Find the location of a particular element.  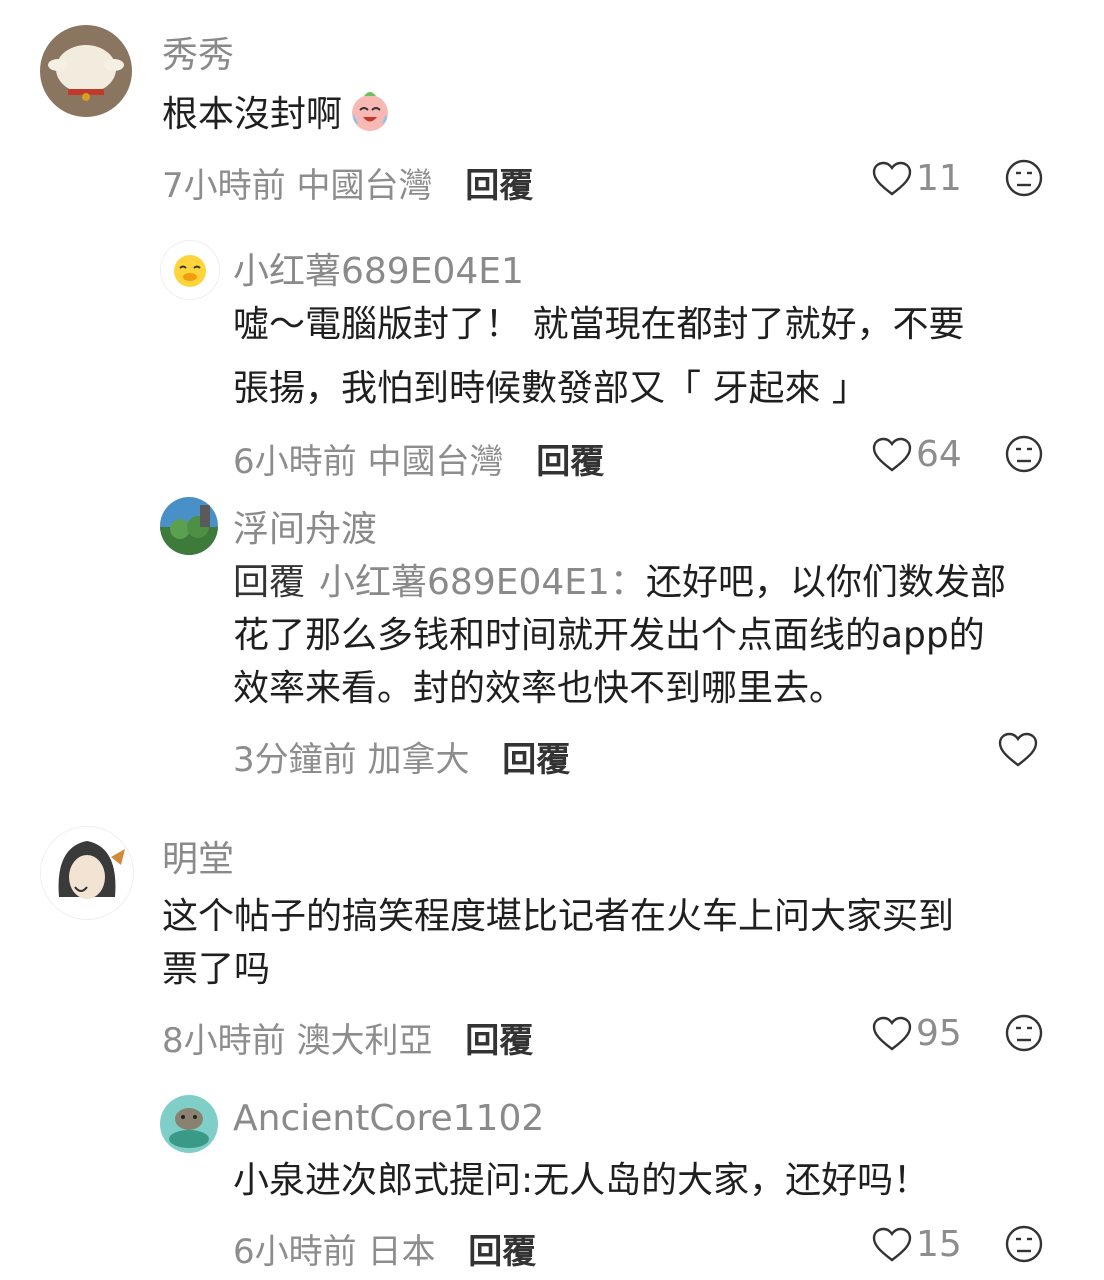

like-count: 95 is located at coordinates (939, 1033).